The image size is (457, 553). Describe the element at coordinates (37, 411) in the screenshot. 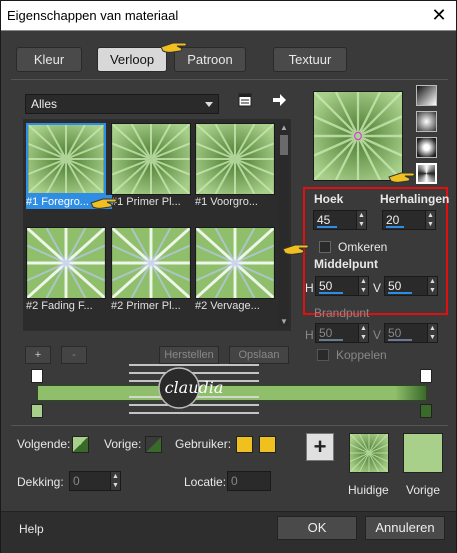

I see `gradient-stop-bottom-left` at that location.